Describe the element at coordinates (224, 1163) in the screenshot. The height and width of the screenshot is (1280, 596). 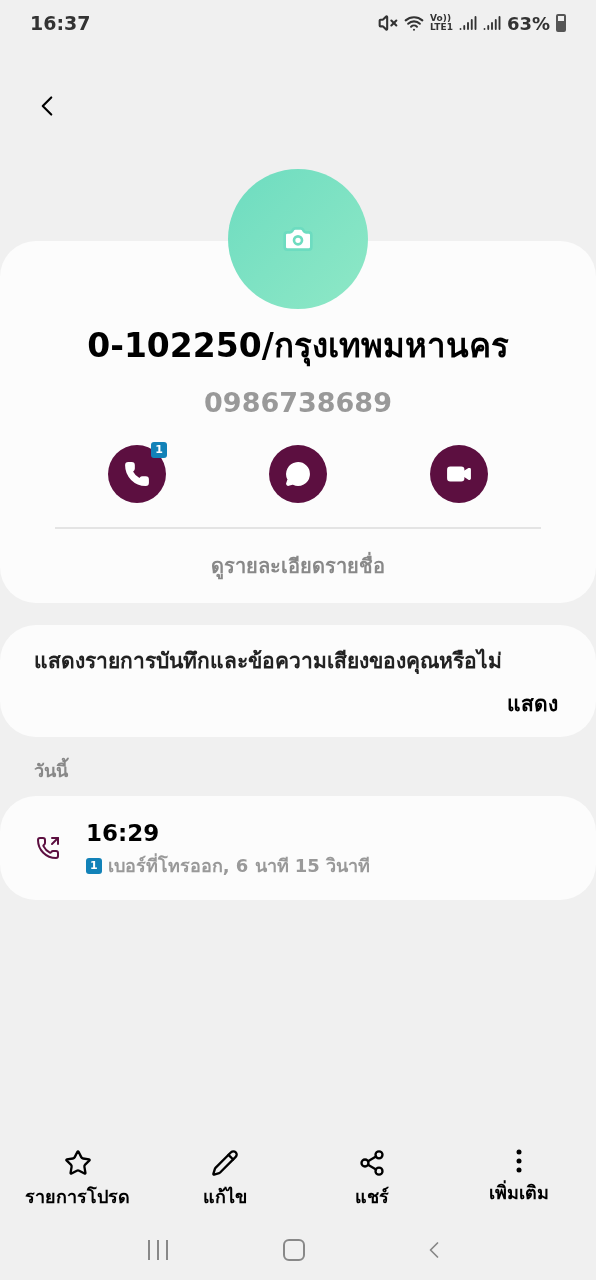
I see `pencil-icon` at that location.